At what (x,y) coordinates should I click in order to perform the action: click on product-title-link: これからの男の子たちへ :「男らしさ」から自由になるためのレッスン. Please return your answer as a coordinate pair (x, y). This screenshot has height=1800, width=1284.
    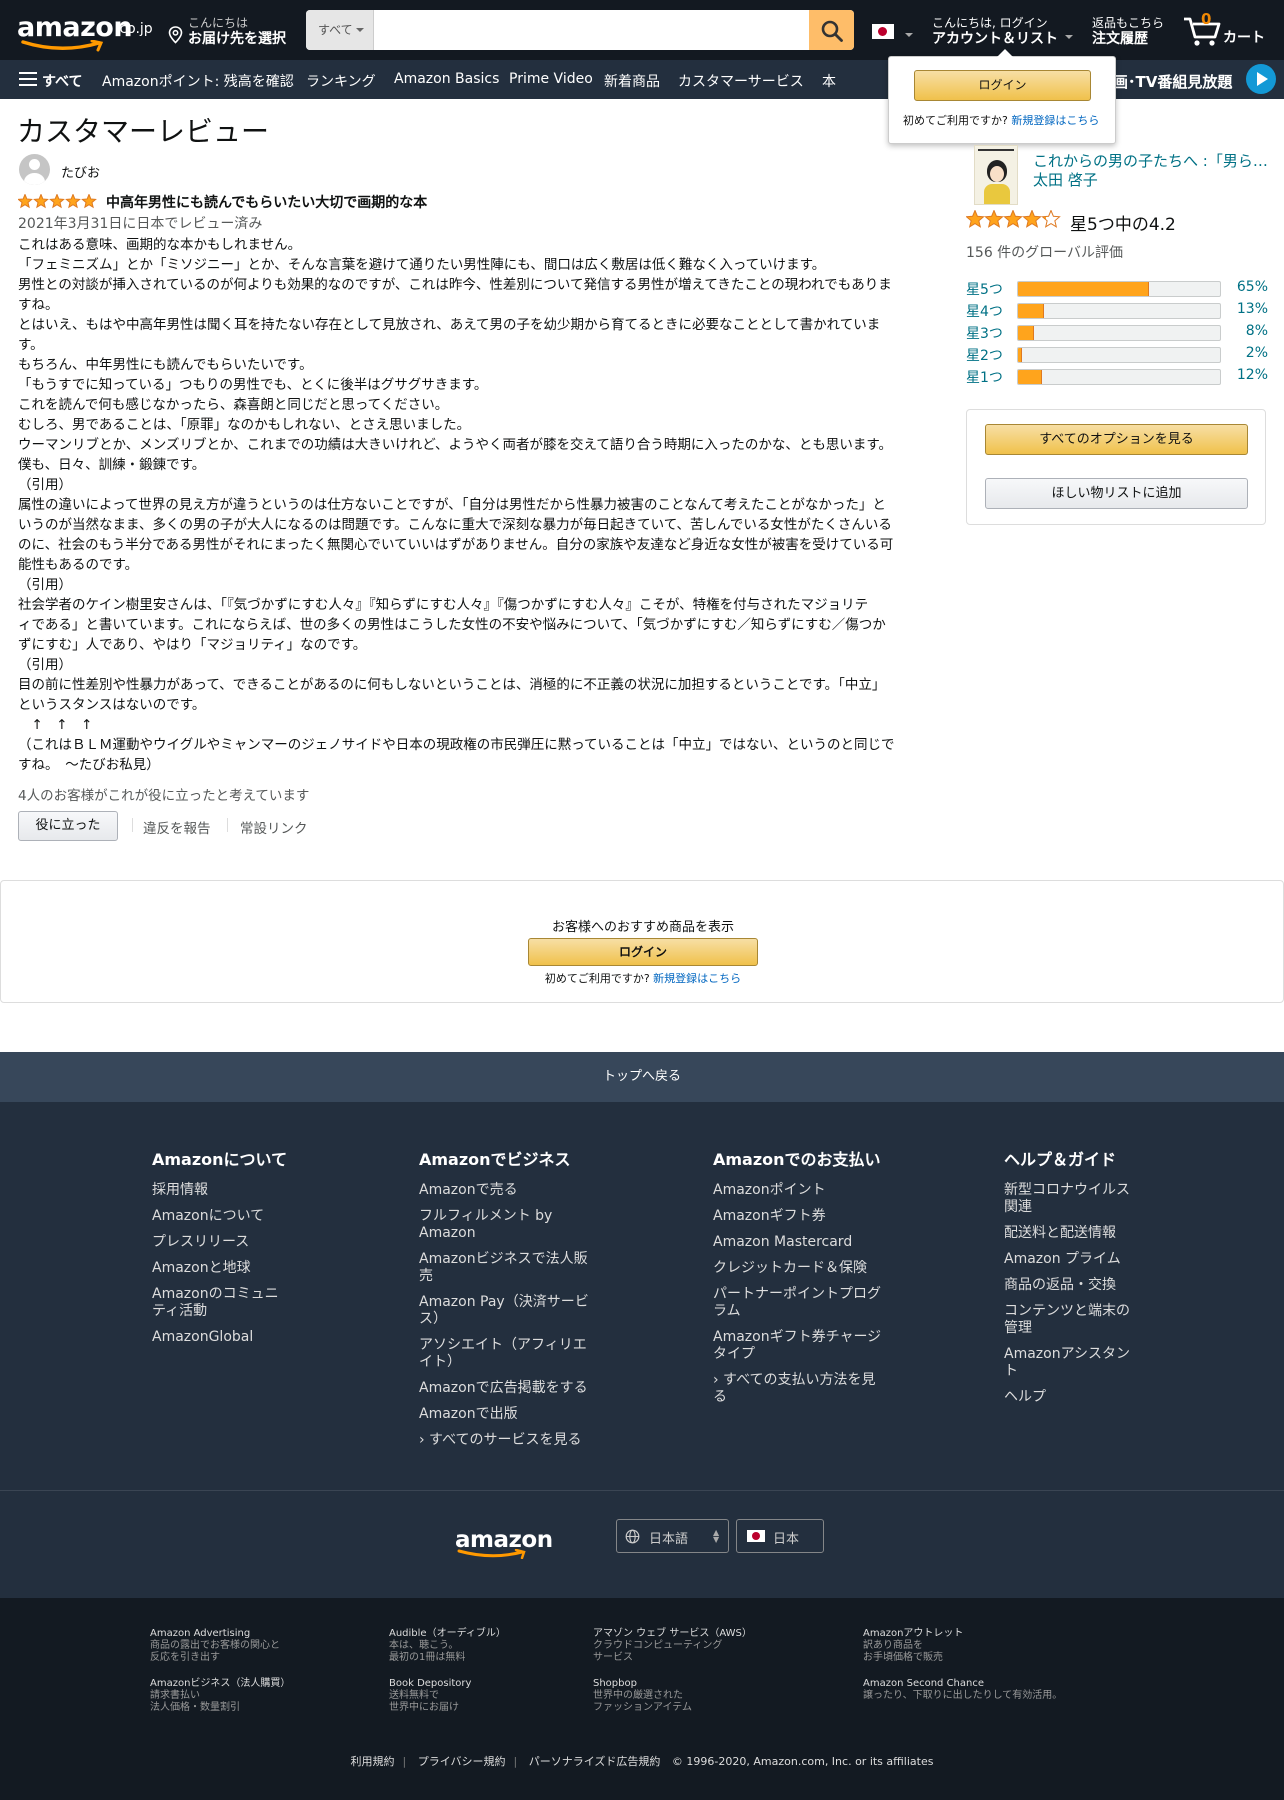
    Looking at the image, I should click on (1153, 160).